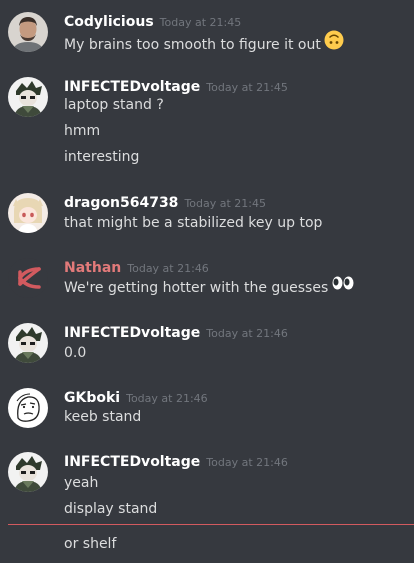 The image size is (414, 563). Describe the element at coordinates (109, 22) in the screenshot. I see `username: Codylicious` at that location.